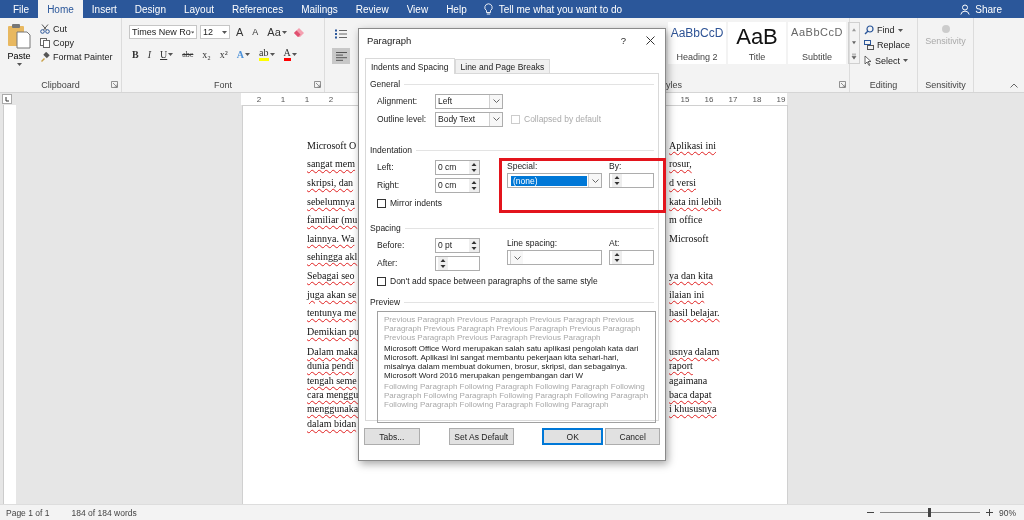 This screenshot has height=520, width=1024. What do you see at coordinates (1014, 85) in the screenshot?
I see `collapse-icon` at bounding box center [1014, 85].